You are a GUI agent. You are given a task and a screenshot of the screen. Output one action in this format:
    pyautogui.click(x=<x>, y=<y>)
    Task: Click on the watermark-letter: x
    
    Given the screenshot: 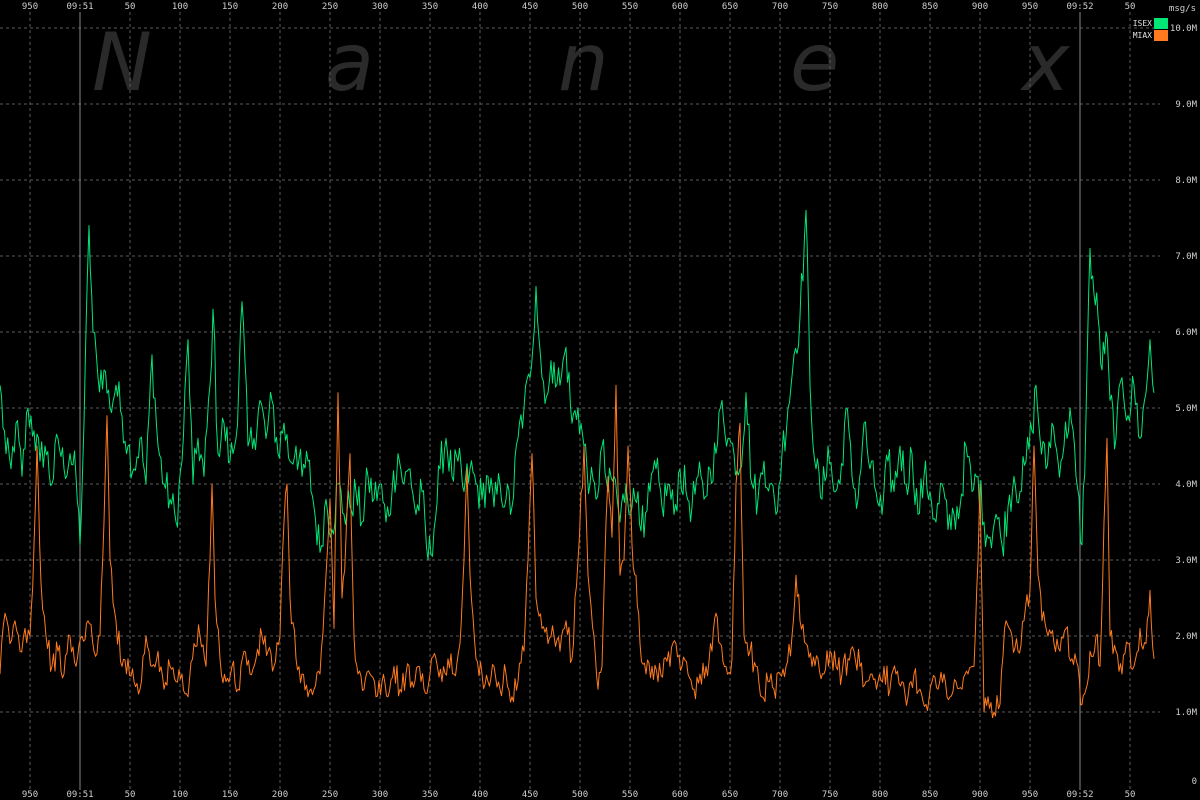 What is the action you would take?
    pyautogui.click(x=1045, y=62)
    